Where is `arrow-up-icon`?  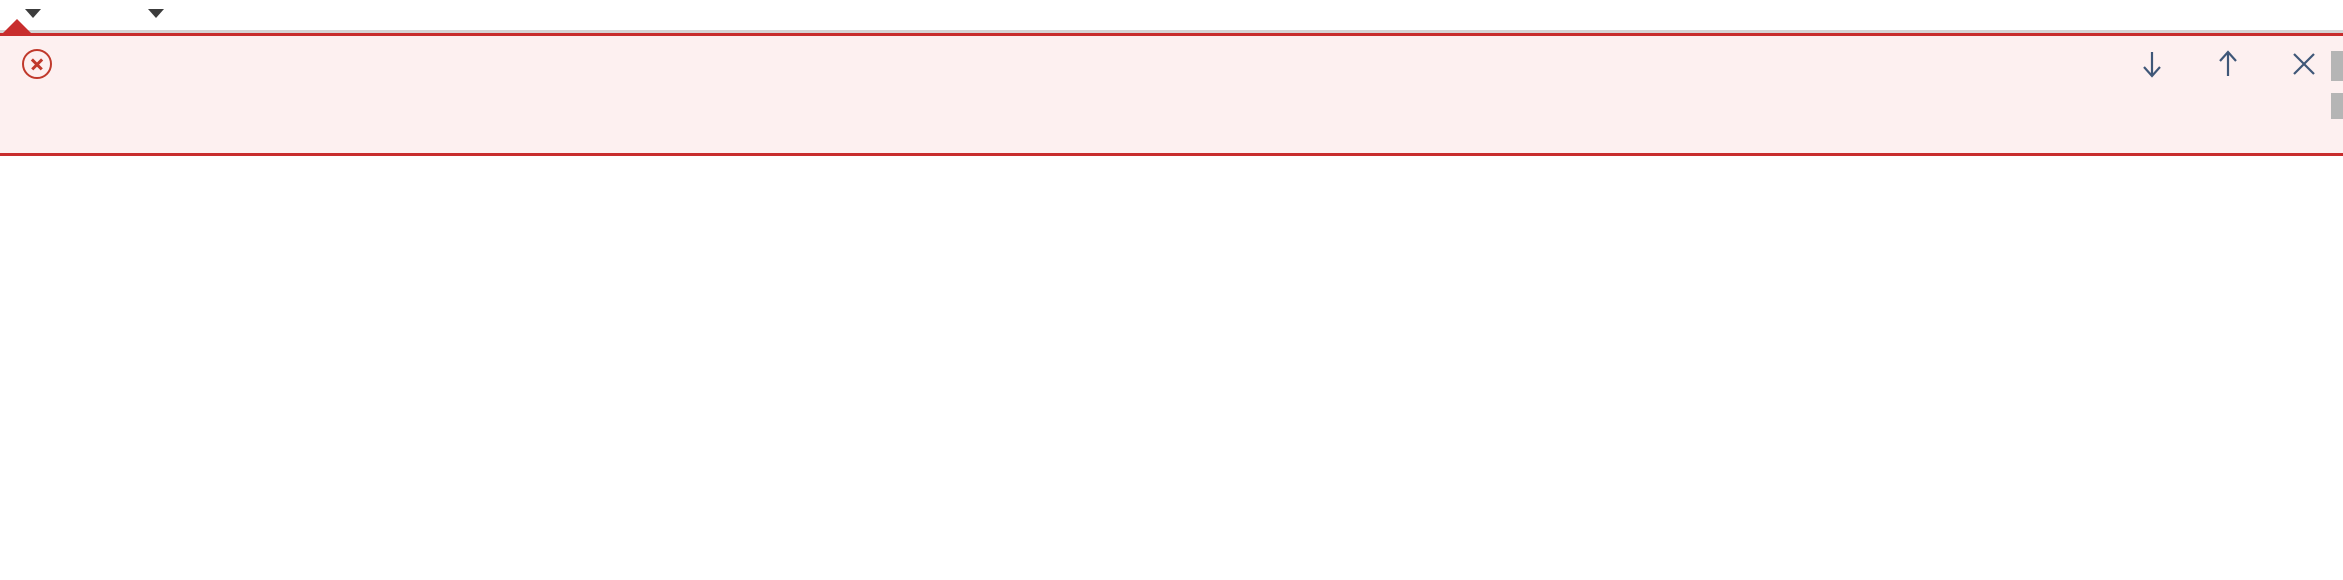 arrow-up-icon is located at coordinates (2228, 64).